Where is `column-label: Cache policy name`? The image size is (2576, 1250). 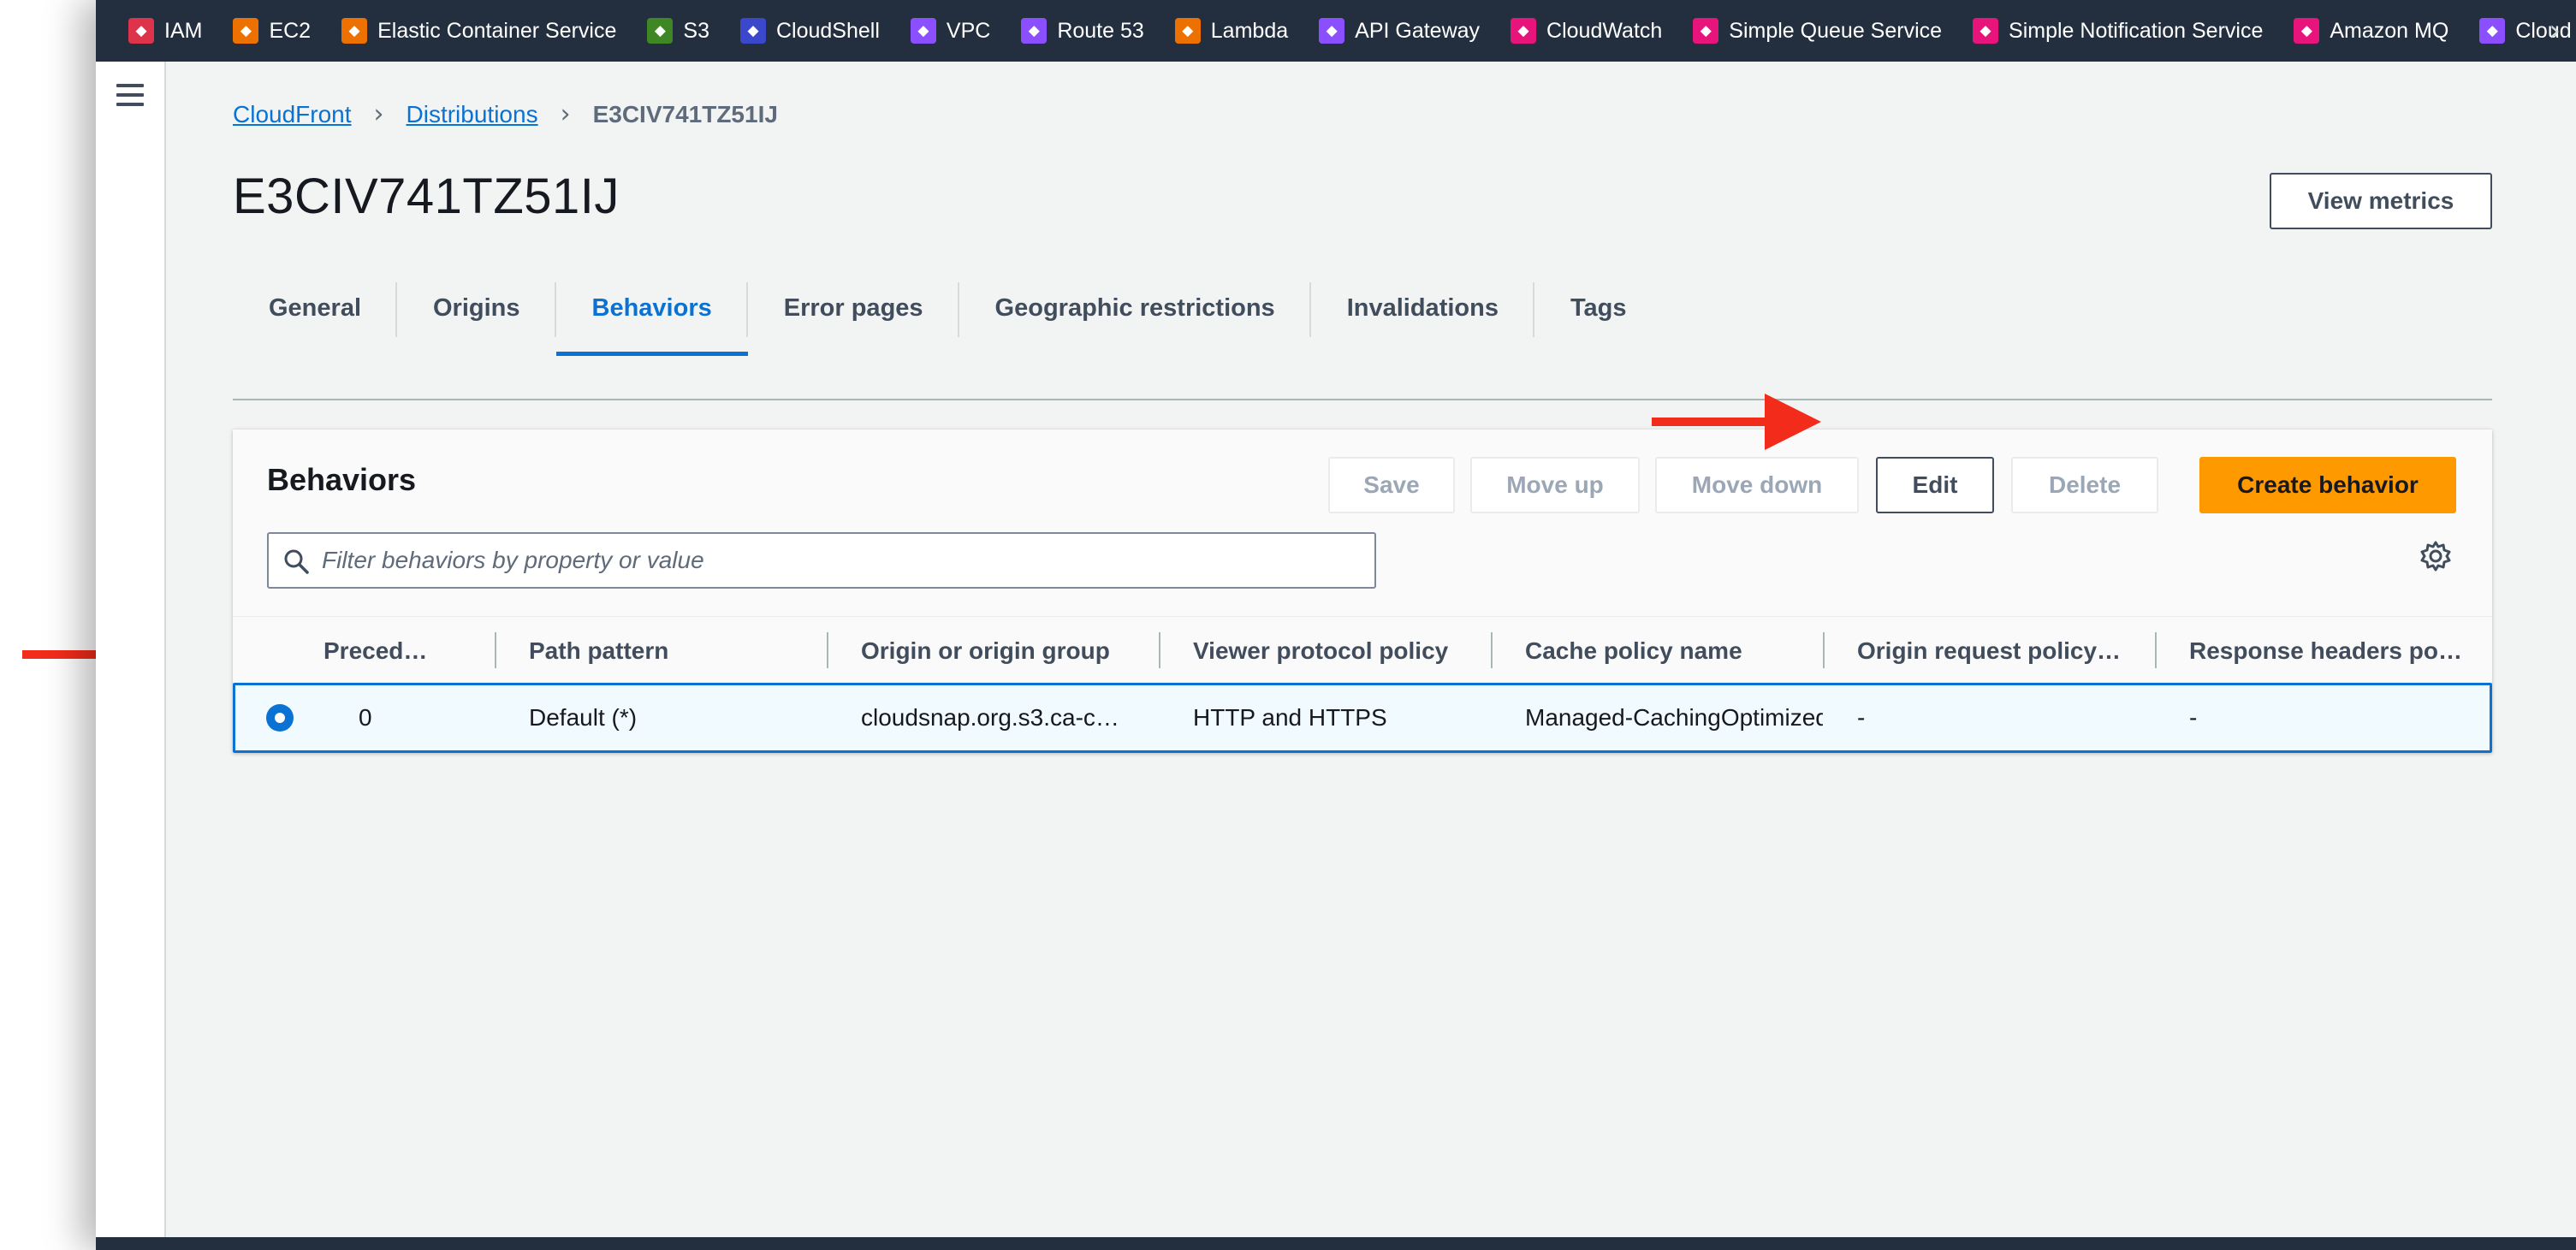 column-label: Cache policy name is located at coordinates (1633, 650).